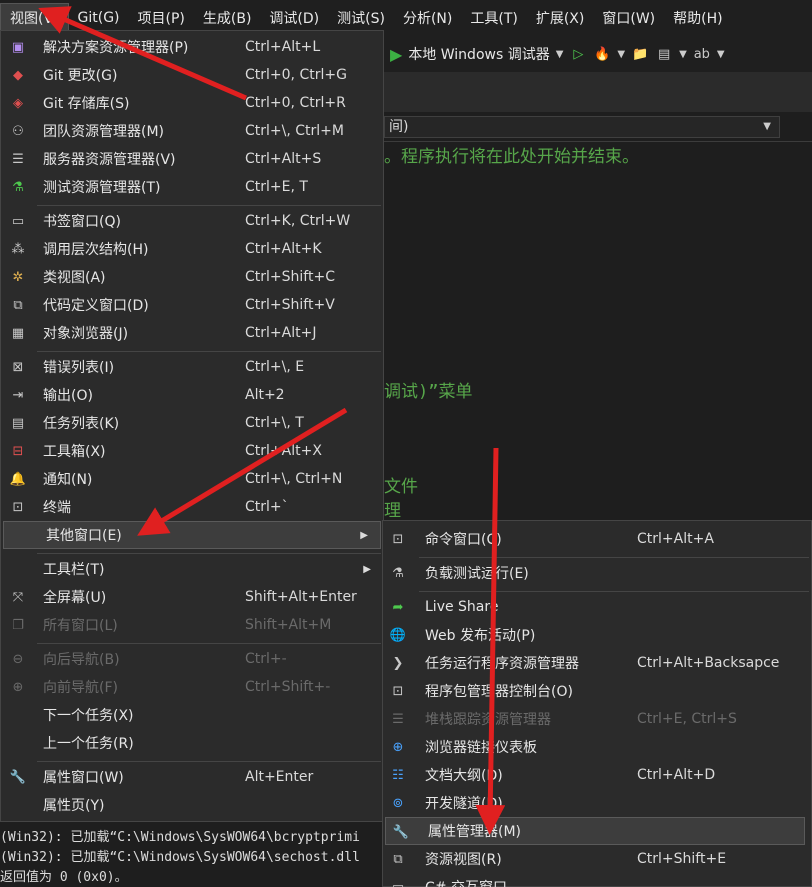 This screenshot has height=887, width=812. I want to click on menu-item-task-list: ▤ 任务列表(K) Ctrl+\, T, so click(192, 423).